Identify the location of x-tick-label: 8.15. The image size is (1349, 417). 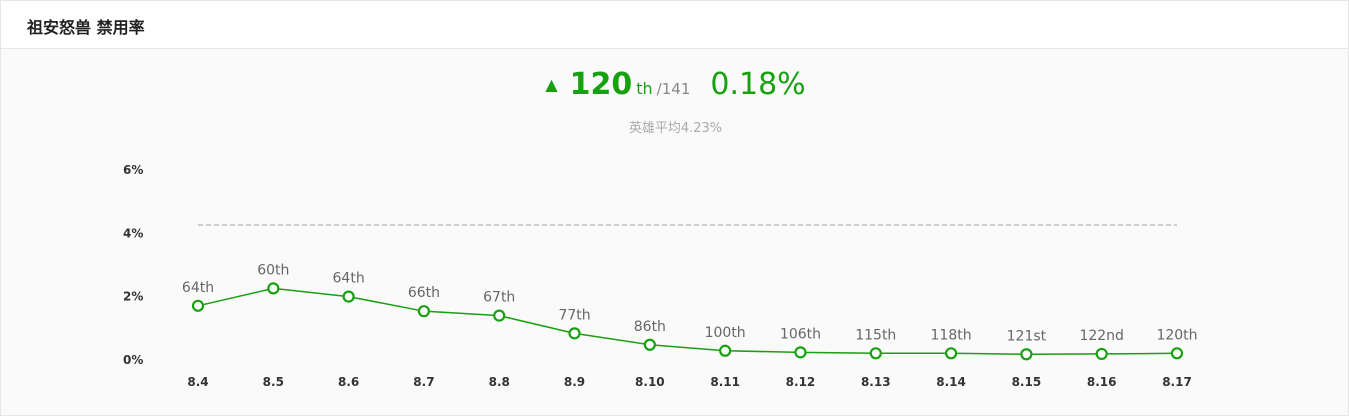
(1027, 382).